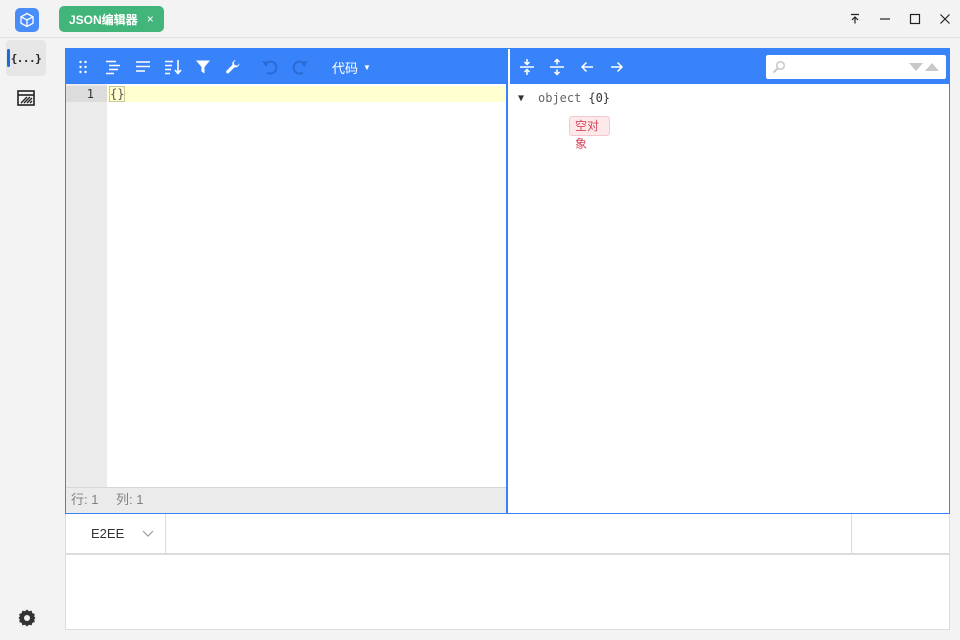  Describe the element at coordinates (173, 67) in the screenshot. I see `sort-icon` at that location.